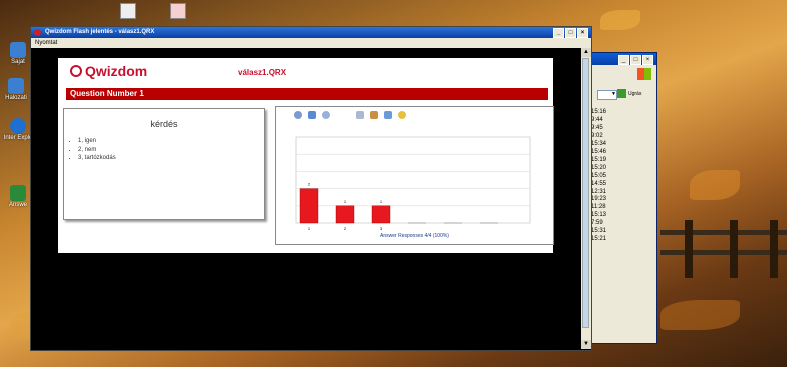 This screenshot has width=787, height=367. I want to click on address-dropdown: ▼, so click(607, 95).